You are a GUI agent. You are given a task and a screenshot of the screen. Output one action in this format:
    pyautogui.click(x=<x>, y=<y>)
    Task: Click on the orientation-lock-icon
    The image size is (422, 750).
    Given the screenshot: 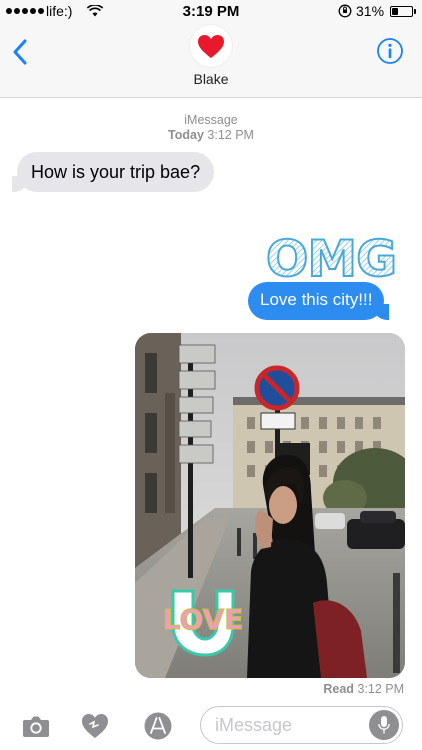 What is the action you would take?
    pyautogui.click(x=345, y=11)
    